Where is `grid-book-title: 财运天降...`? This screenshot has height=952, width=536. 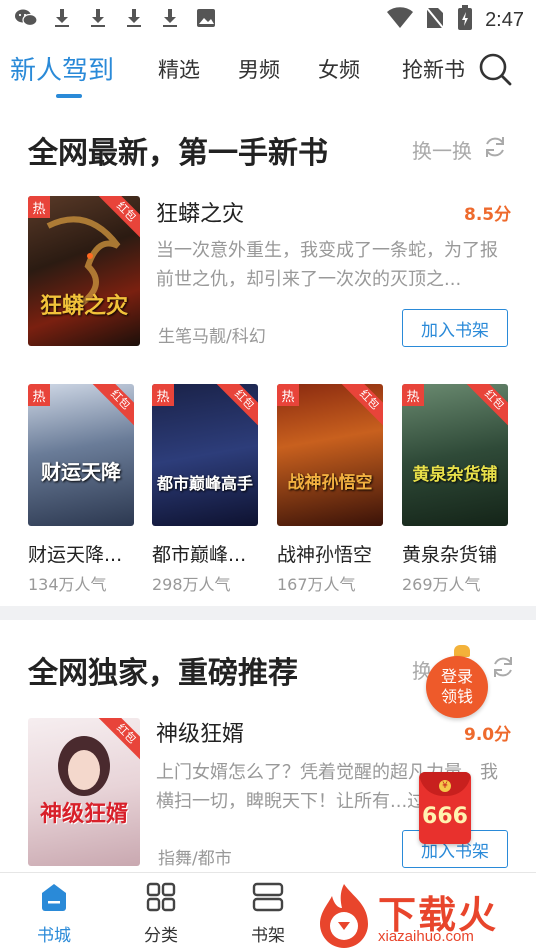
grid-book-title: 财运天降... is located at coordinates (75, 553).